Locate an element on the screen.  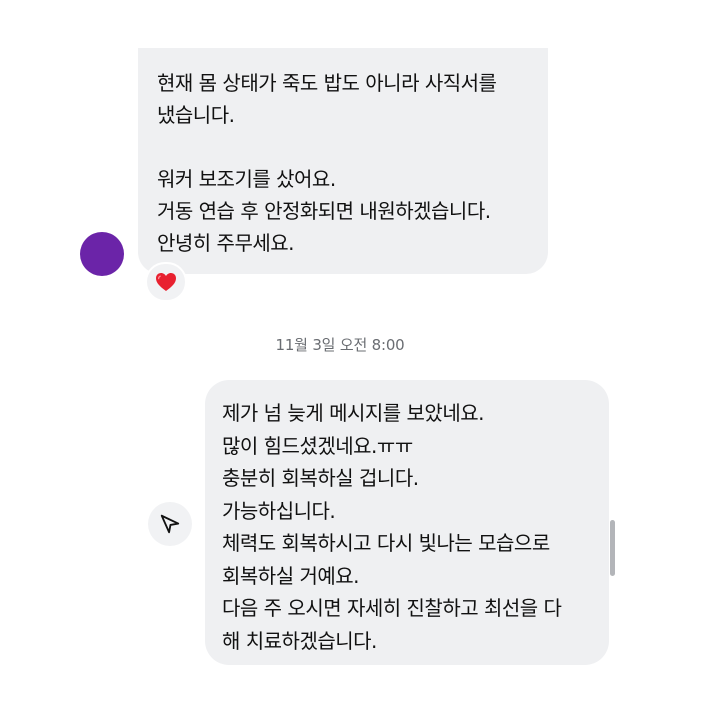
message-line: 냈습니다. is located at coordinates (196, 115).